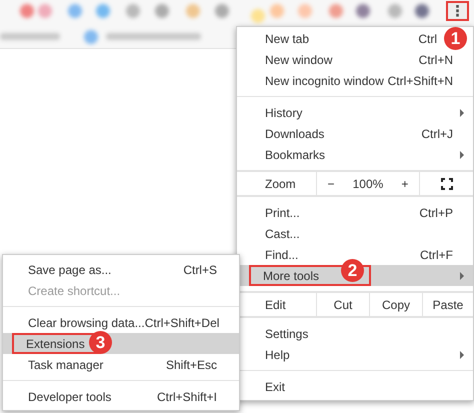 The image size is (474, 413). Describe the element at coordinates (337, 38) in the screenshot. I see `menu-item: New tab Ctrl` at that location.